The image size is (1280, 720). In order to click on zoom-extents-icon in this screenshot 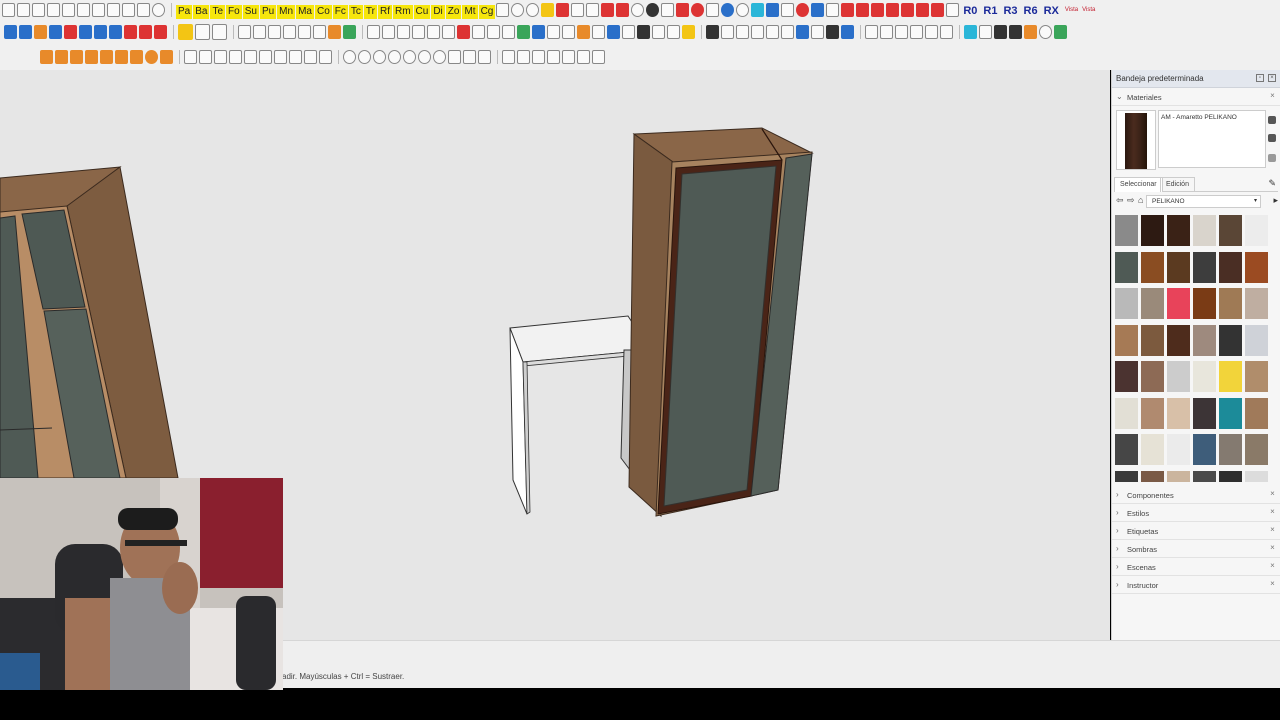, I will do `click(817, 32)`.